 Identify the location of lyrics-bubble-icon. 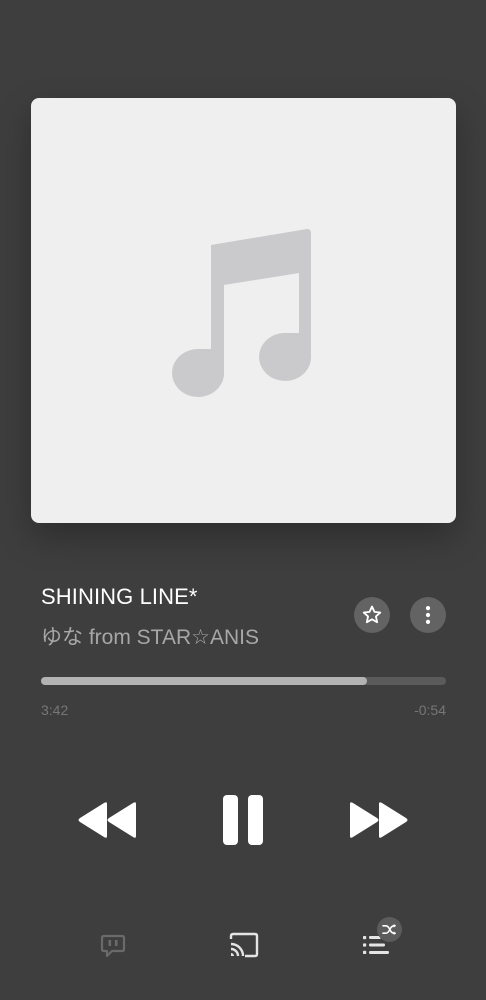
(113, 946).